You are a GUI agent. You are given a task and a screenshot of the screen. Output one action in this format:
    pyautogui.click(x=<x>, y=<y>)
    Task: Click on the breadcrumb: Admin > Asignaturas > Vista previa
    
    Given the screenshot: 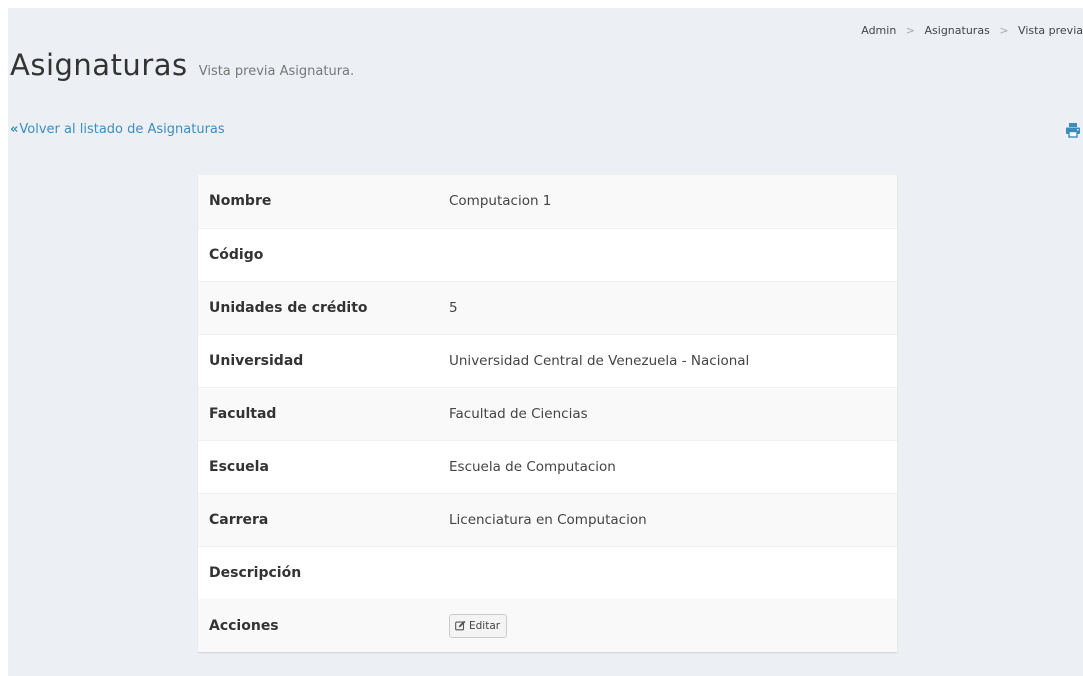 What is the action you would take?
    pyautogui.click(x=972, y=30)
    